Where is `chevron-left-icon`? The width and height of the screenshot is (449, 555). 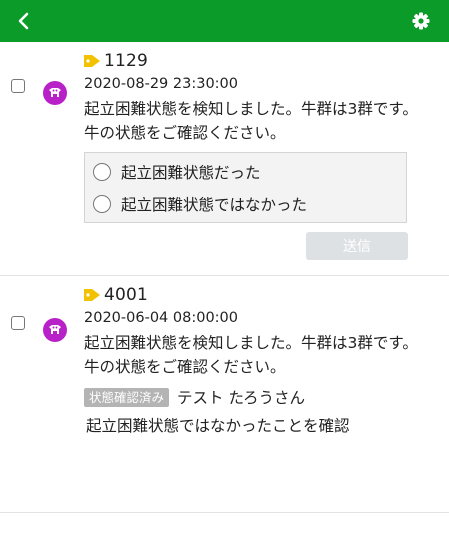 chevron-left-icon is located at coordinates (23, 21).